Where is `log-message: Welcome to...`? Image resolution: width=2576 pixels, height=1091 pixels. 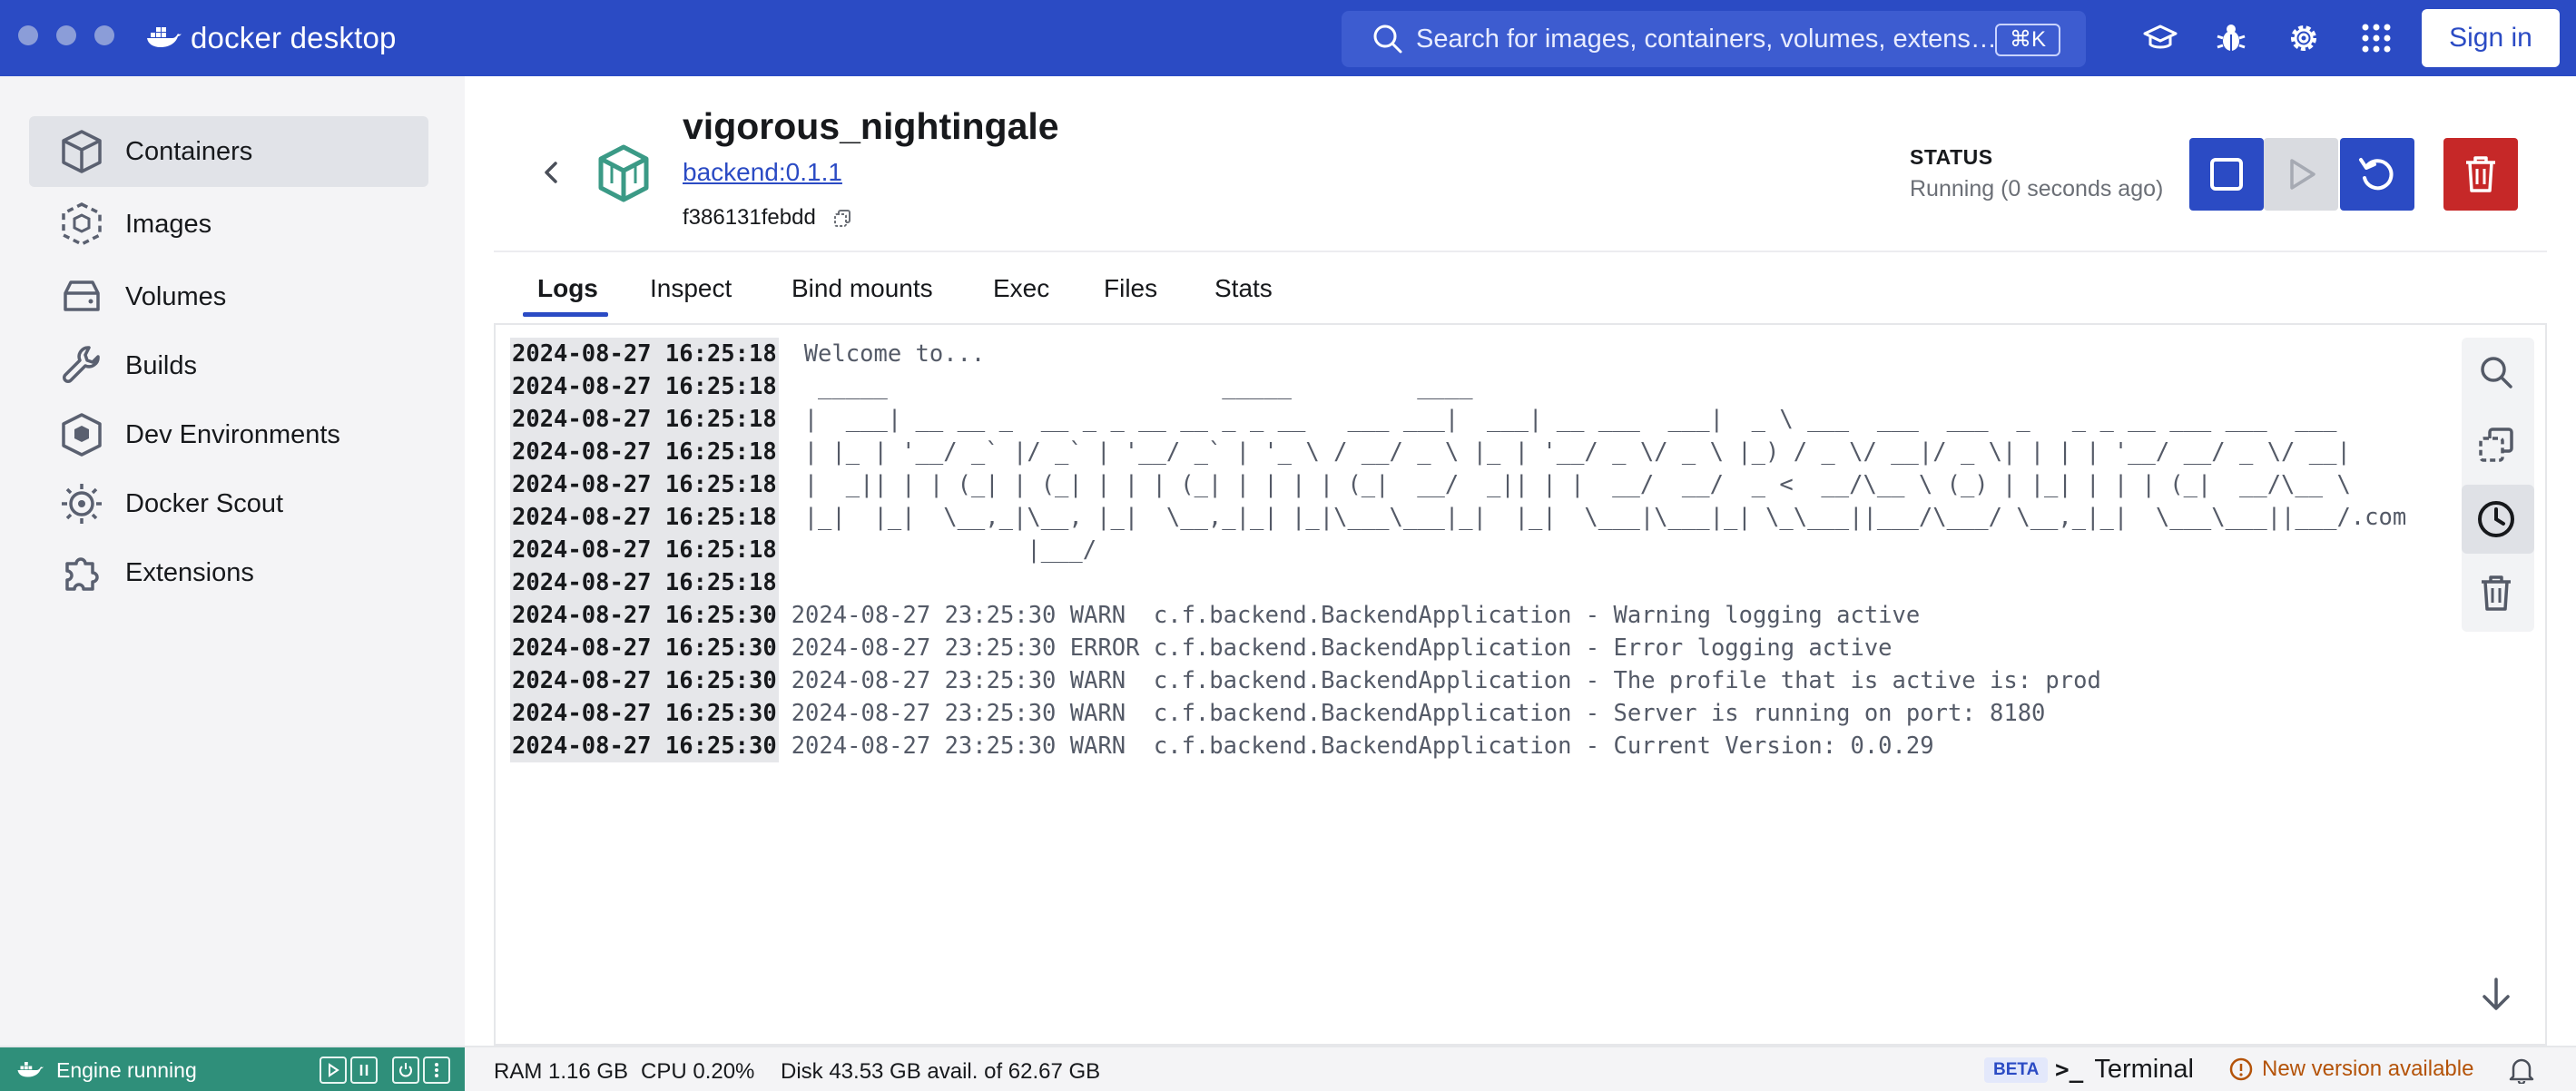
log-message: Welcome to... is located at coordinates (894, 354).